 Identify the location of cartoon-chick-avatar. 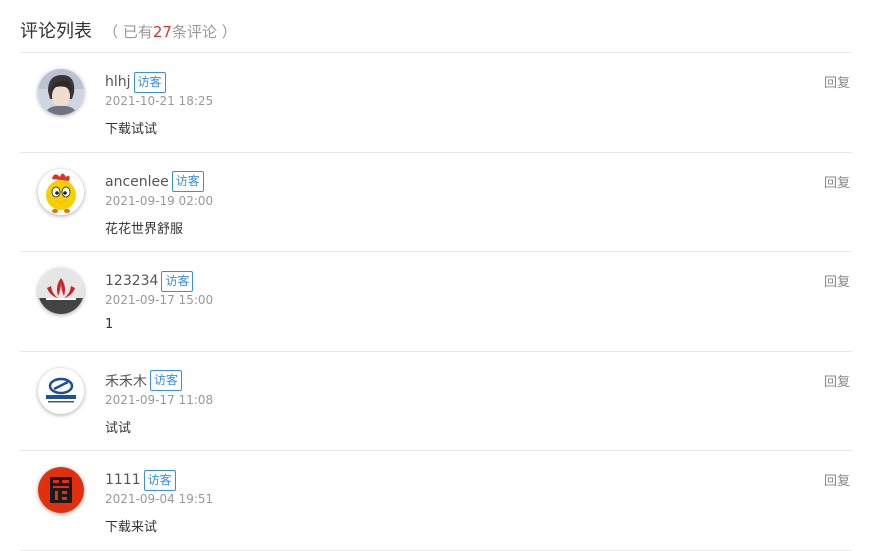
(61, 191).